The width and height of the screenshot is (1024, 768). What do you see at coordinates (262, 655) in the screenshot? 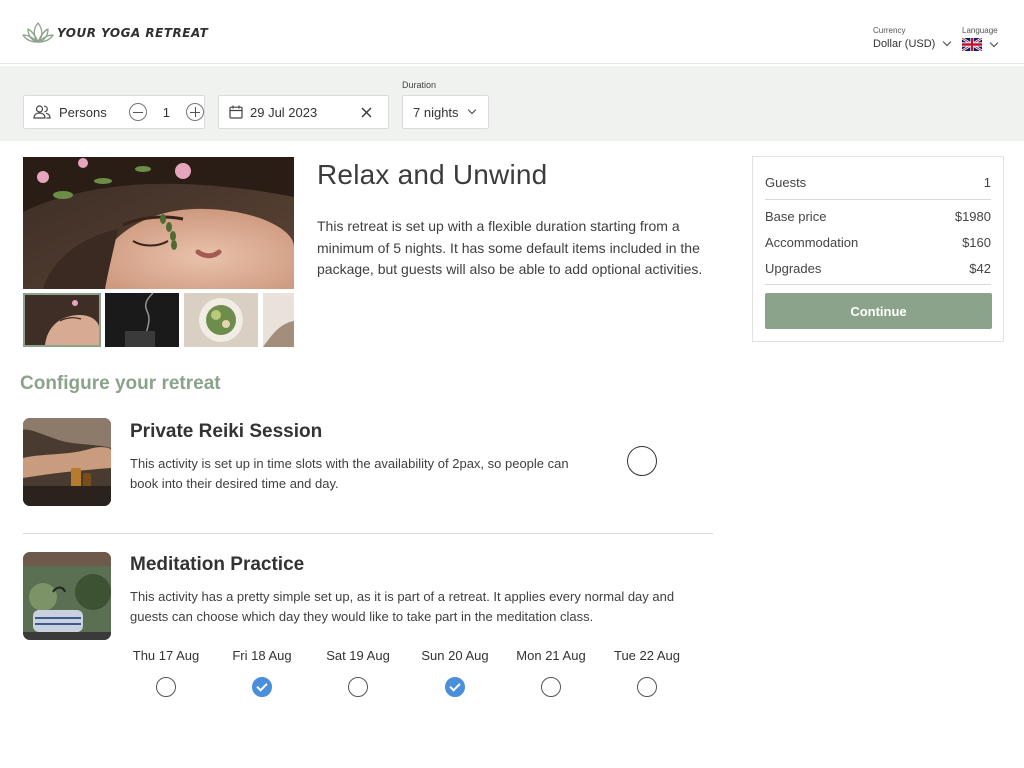
I see `day-label: Fri 18 Aug` at bounding box center [262, 655].